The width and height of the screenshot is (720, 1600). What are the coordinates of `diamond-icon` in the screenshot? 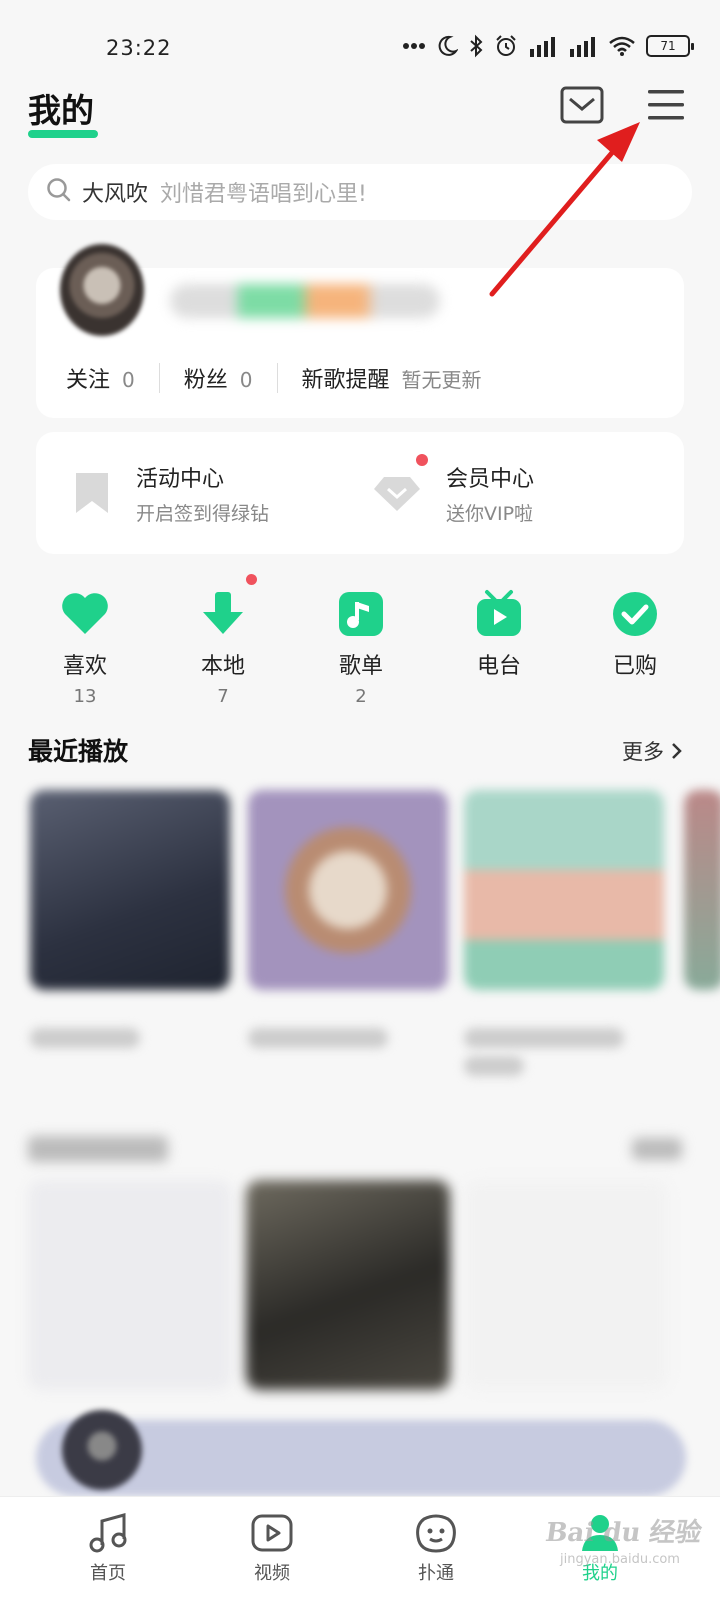 It's located at (397, 494).